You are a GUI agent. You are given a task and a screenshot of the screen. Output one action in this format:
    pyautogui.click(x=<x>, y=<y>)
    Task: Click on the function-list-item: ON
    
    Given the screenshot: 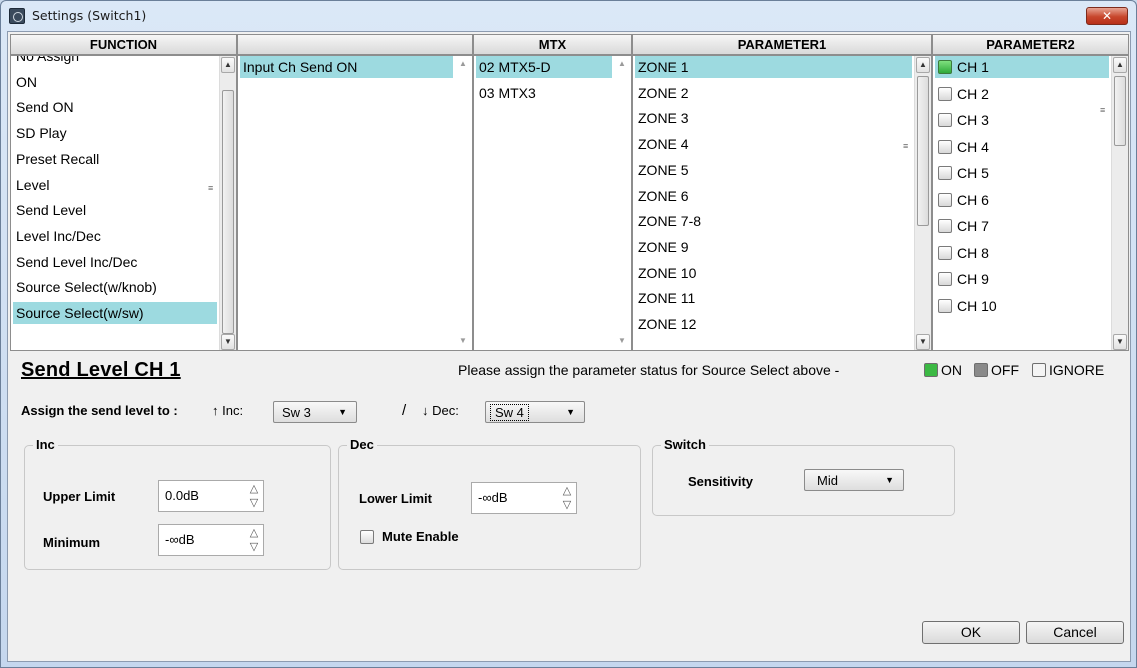 What is the action you would take?
    pyautogui.click(x=115, y=82)
    